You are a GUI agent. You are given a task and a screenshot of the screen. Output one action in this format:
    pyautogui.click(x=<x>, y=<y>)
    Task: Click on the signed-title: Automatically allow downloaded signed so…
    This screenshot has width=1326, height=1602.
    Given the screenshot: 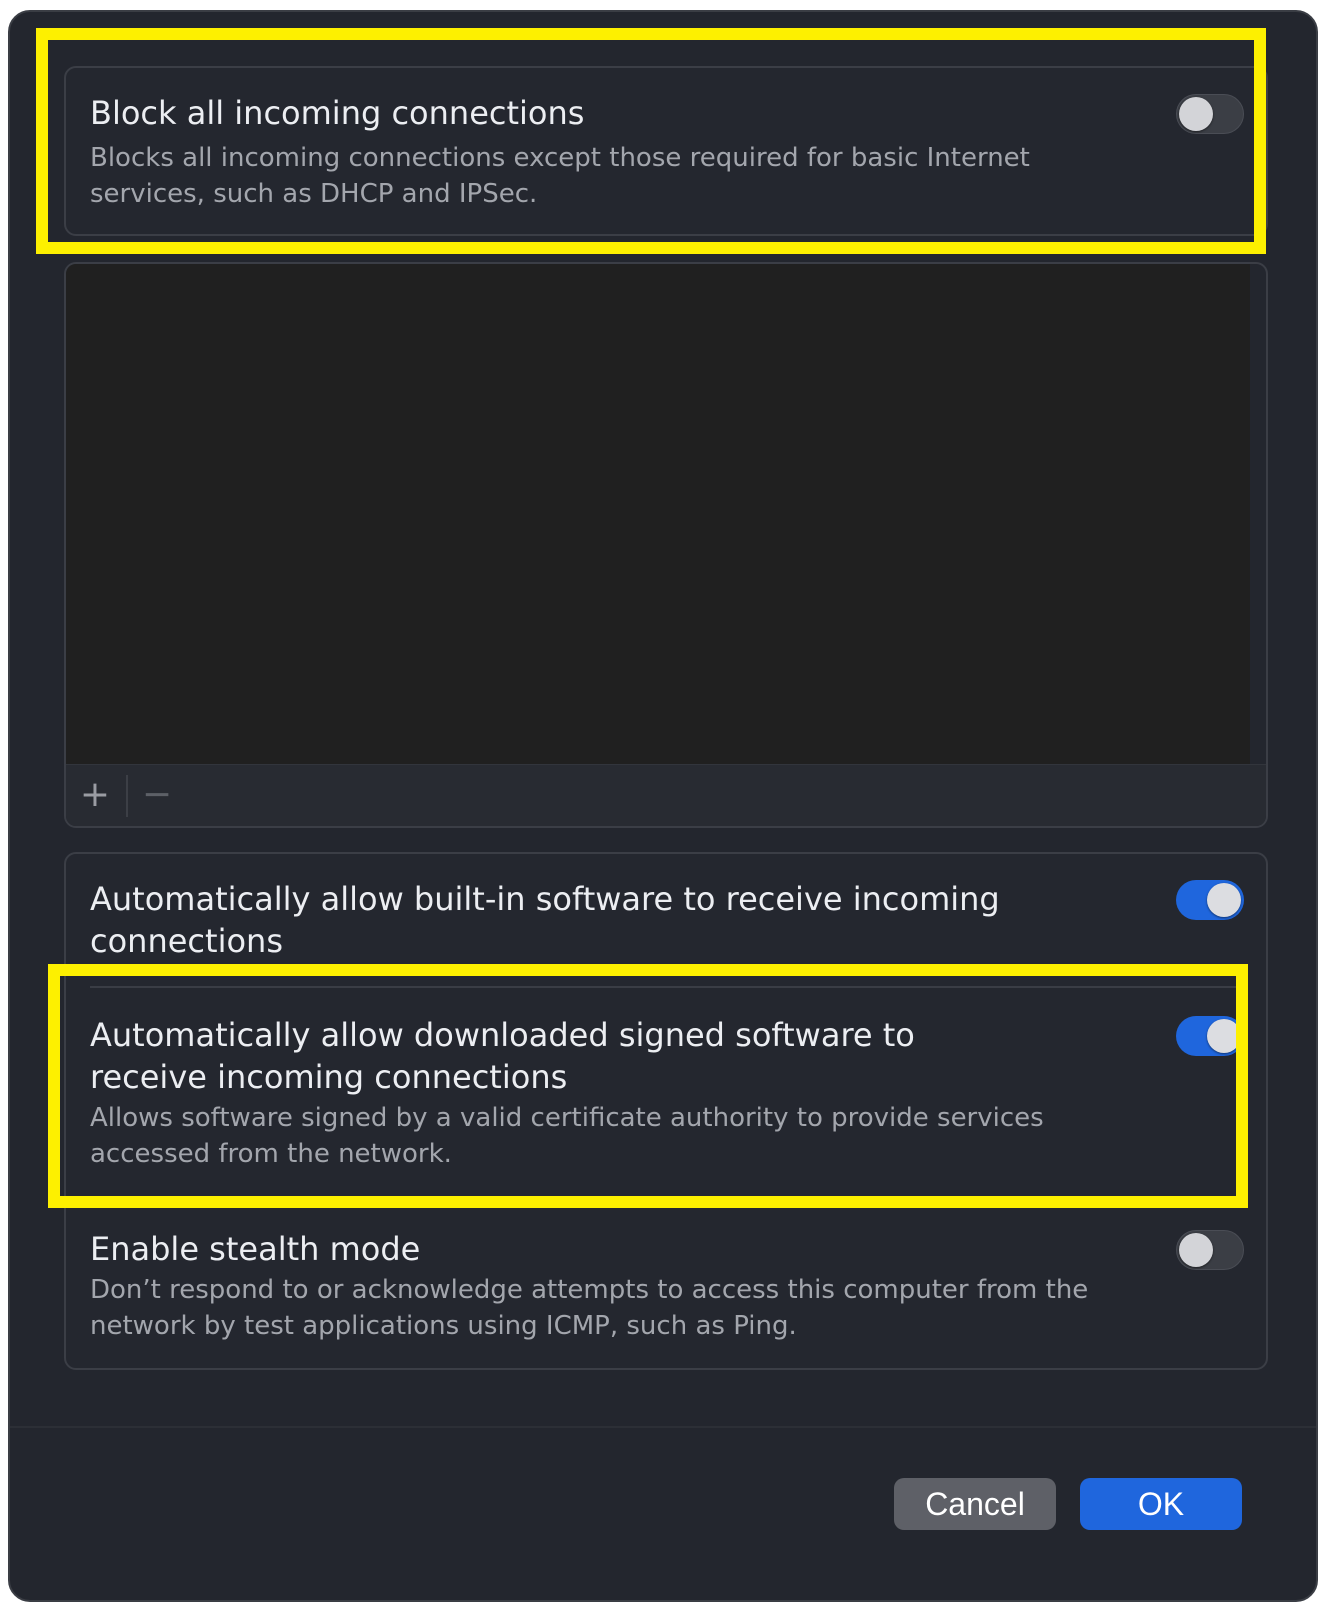 What is the action you would take?
    pyautogui.click(x=502, y=1056)
    